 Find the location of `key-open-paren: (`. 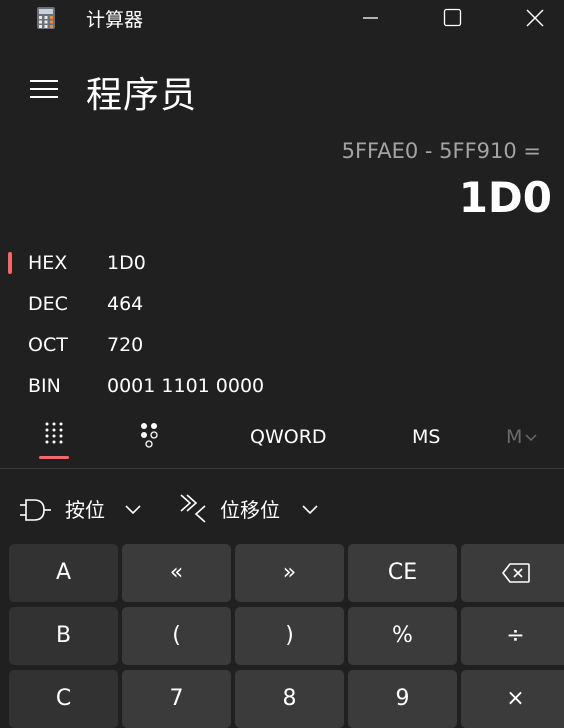

key-open-paren: ( is located at coordinates (176, 636).